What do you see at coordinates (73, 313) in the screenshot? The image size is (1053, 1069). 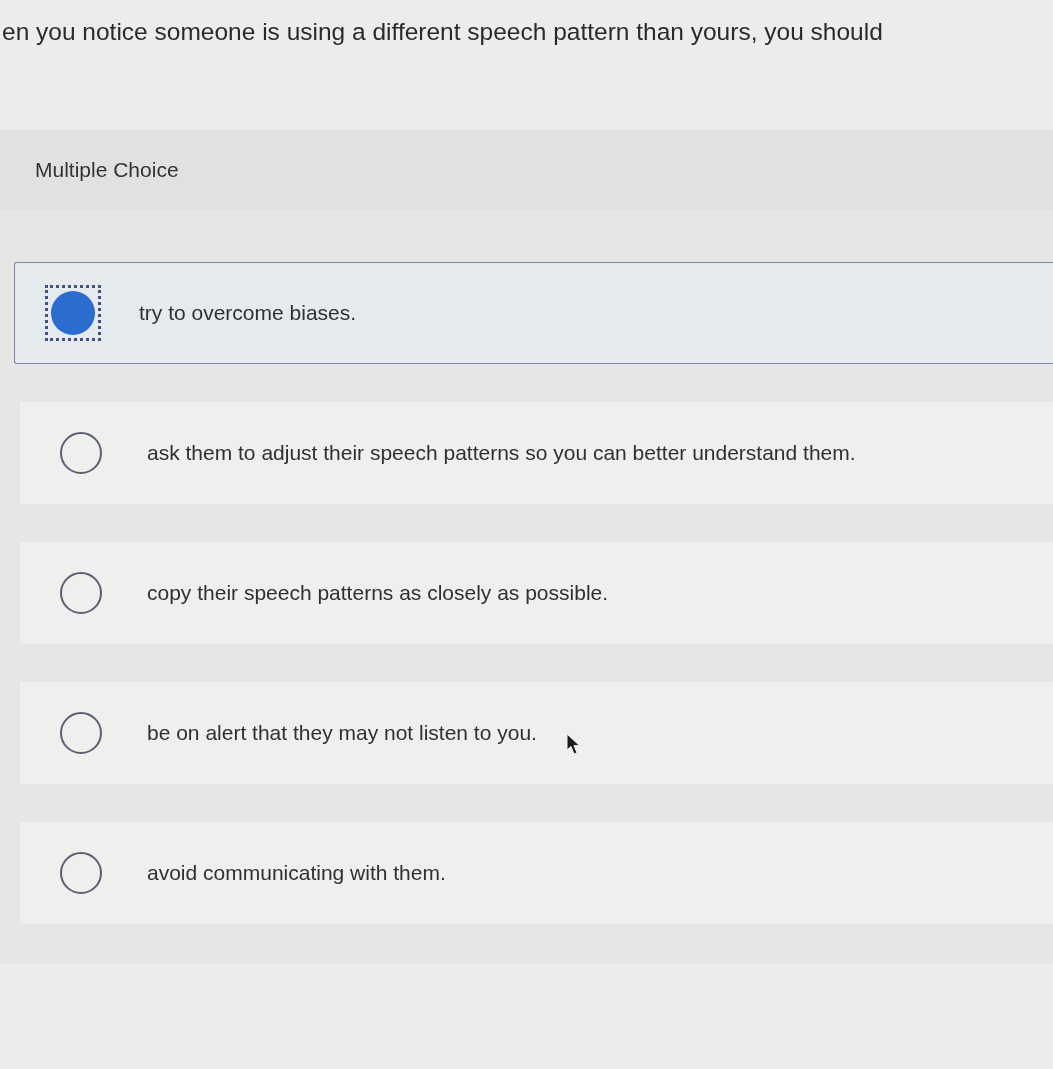 I see `radio-button` at bounding box center [73, 313].